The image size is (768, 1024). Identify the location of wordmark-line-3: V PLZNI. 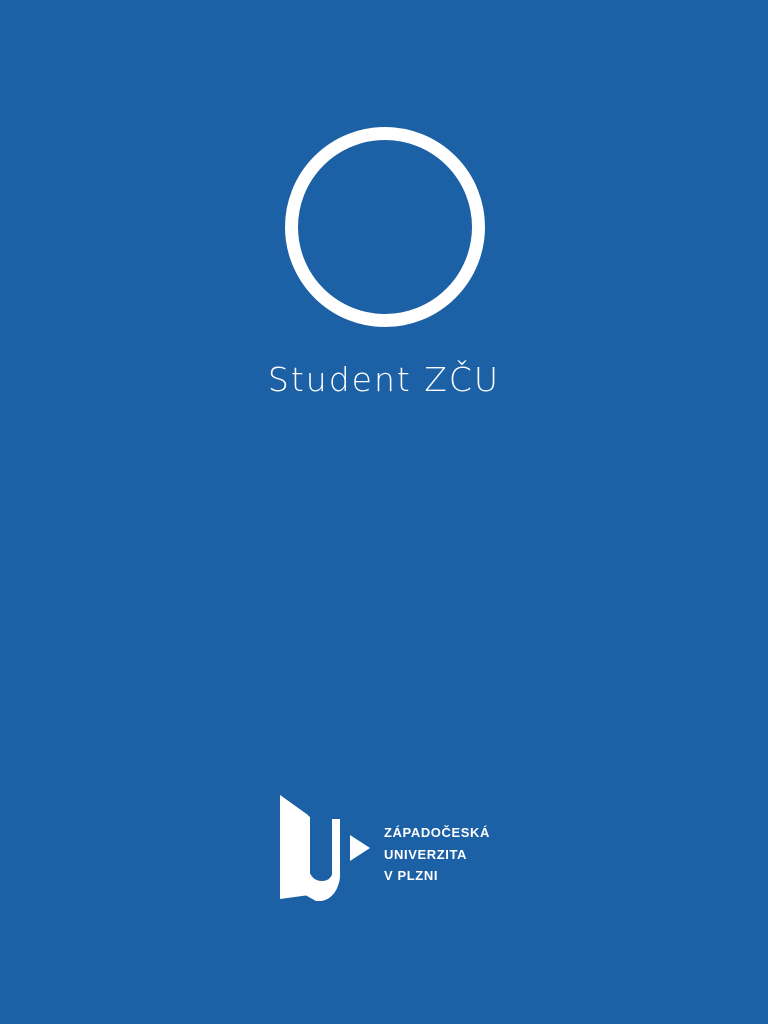
(411, 875).